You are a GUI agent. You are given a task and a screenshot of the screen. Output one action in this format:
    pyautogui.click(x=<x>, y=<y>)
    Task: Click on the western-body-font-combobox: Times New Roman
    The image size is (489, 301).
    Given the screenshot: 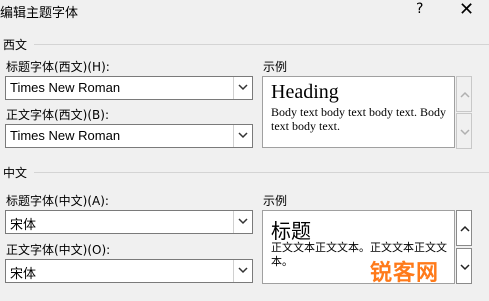 What is the action you would take?
    pyautogui.click(x=129, y=136)
    